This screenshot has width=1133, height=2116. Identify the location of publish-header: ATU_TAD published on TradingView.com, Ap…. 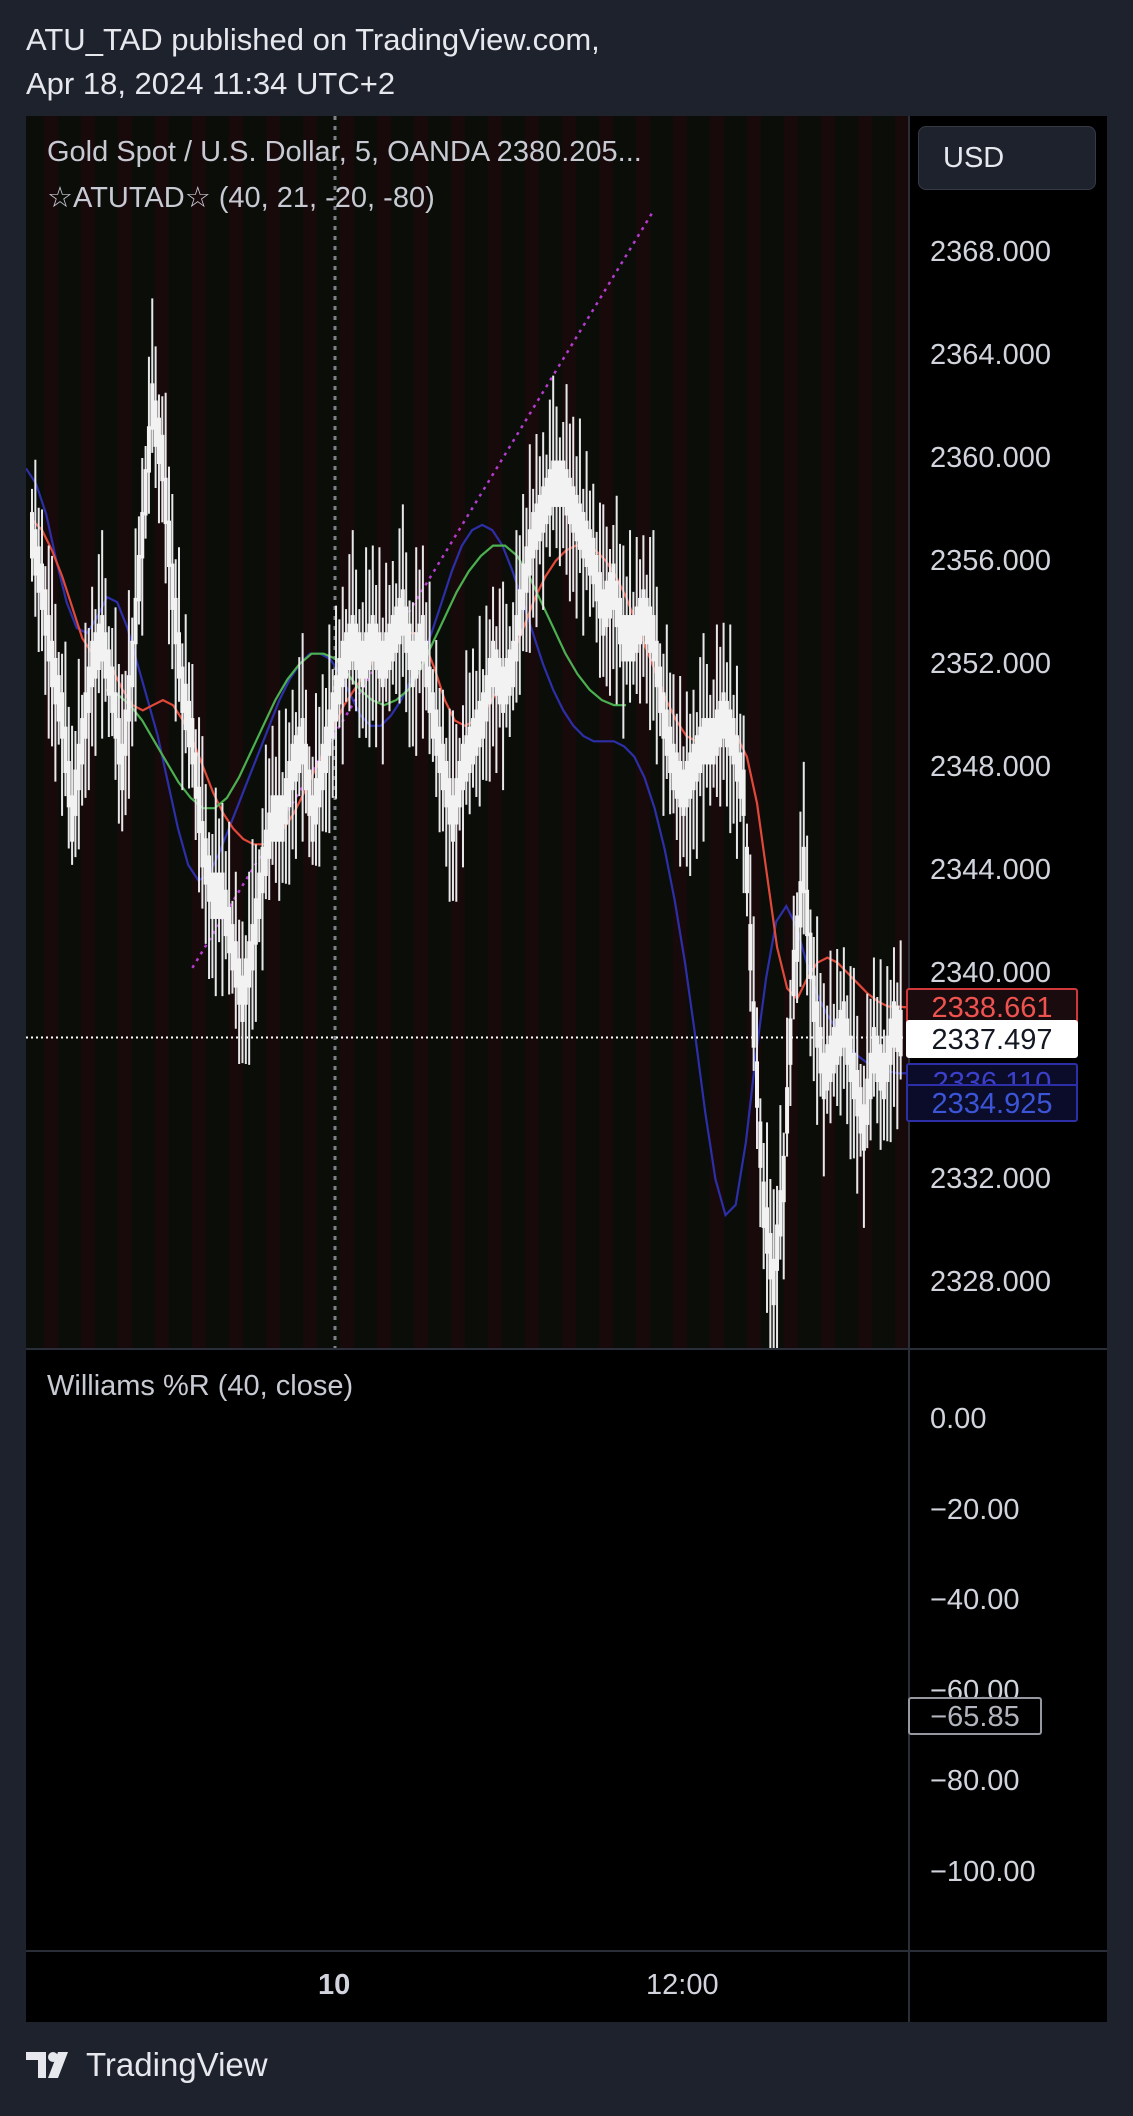
(313, 62).